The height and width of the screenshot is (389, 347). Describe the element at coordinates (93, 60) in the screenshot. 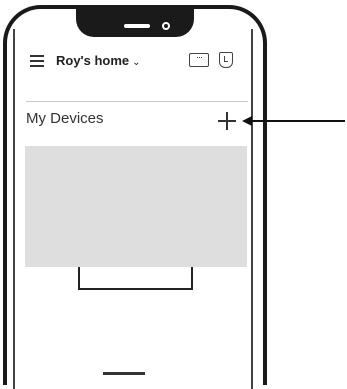

I see `home-title: Roy's home` at that location.